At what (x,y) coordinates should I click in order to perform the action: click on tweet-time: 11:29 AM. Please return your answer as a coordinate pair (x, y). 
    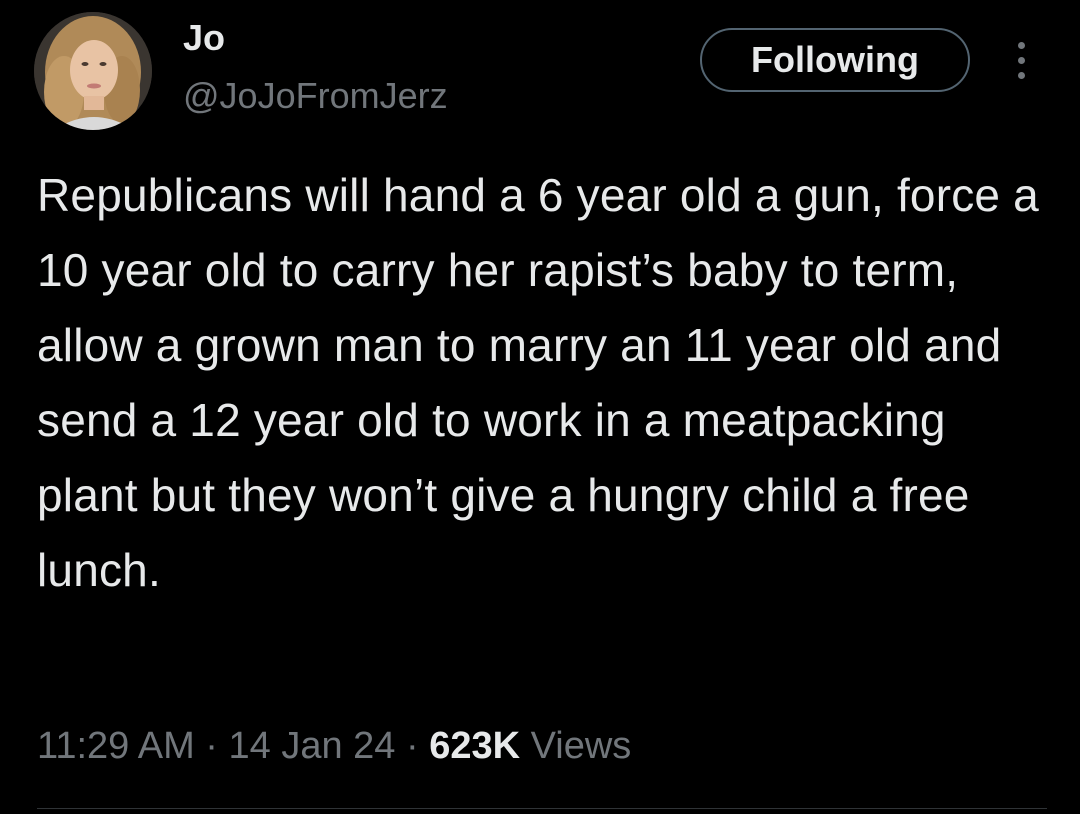
    Looking at the image, I should click on (116, 746).